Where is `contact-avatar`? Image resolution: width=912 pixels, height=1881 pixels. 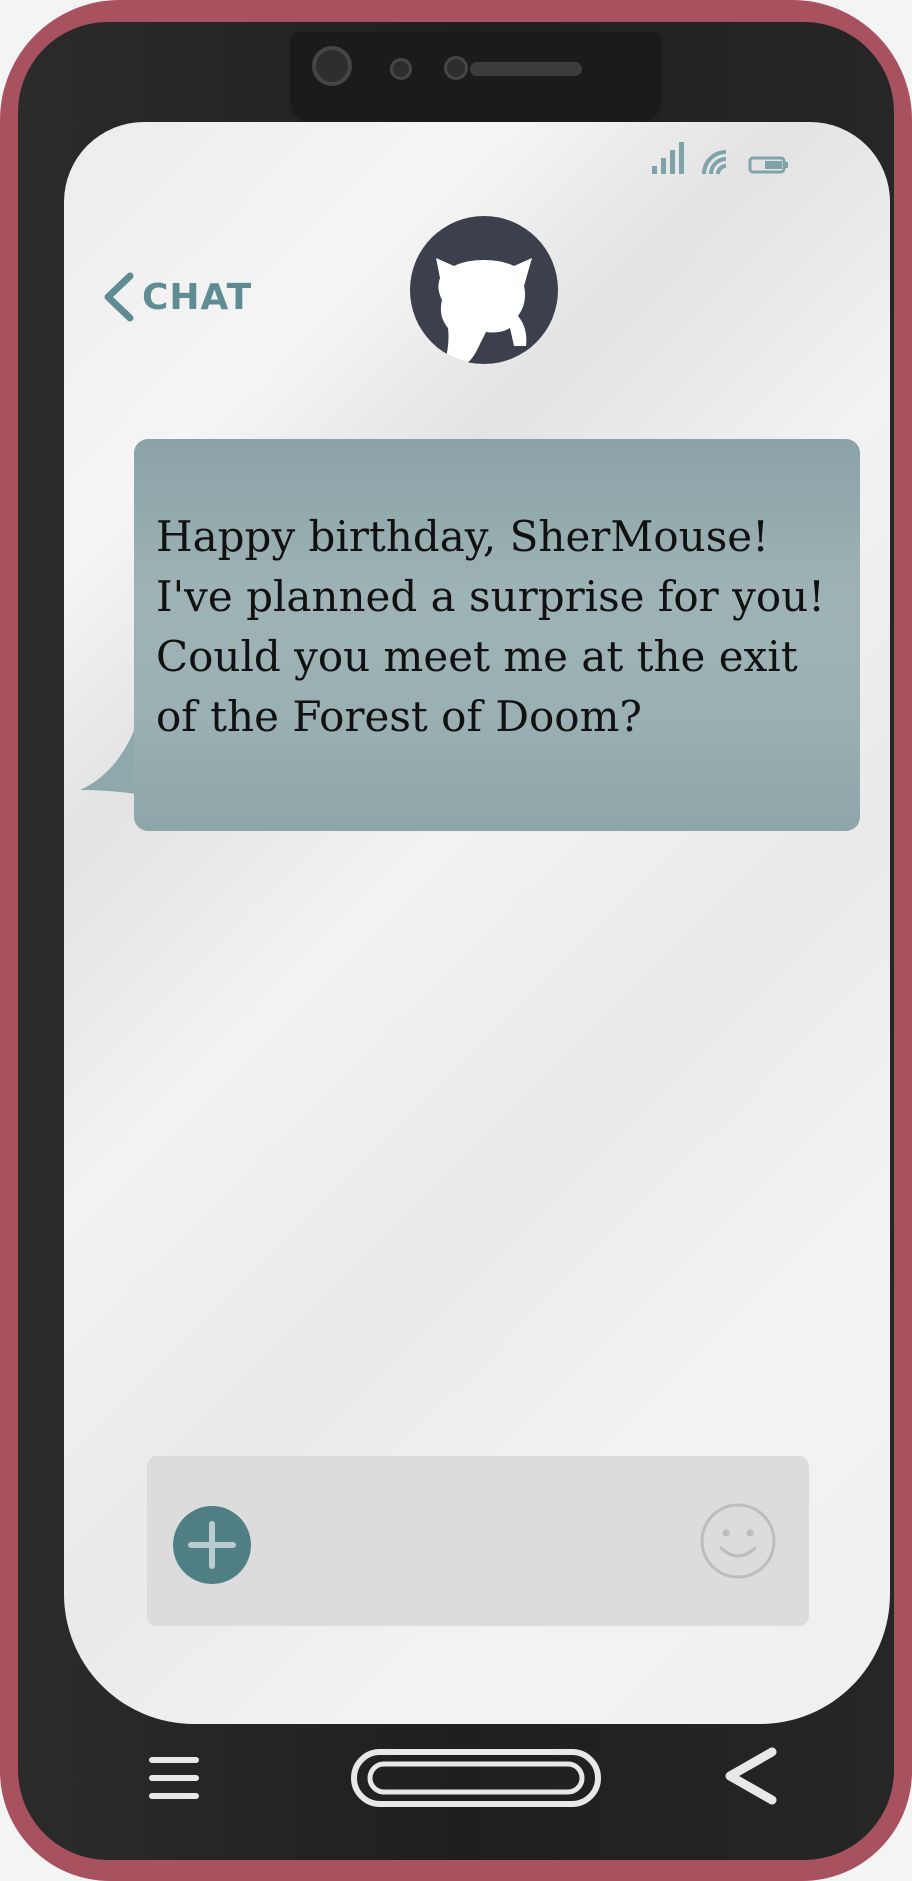
contact-avatar is located at coordinates (484, 290).